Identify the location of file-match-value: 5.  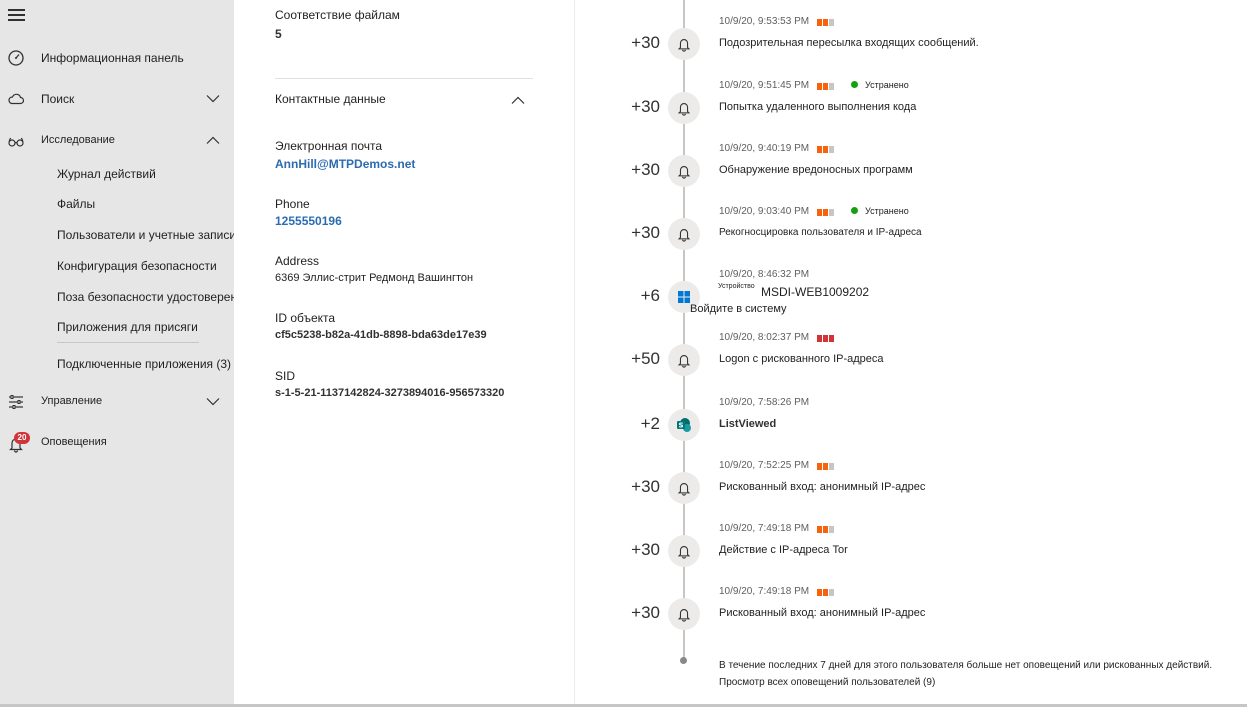
(278, 34).